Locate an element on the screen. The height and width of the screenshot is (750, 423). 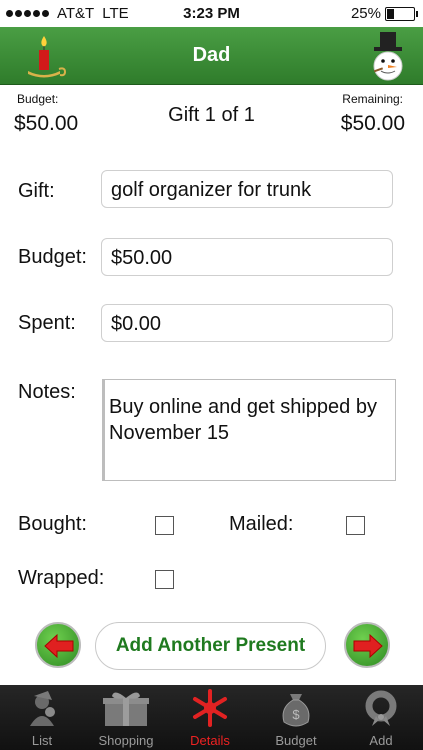
tab-label-budget: Budget is located at coordinates (296, 740).